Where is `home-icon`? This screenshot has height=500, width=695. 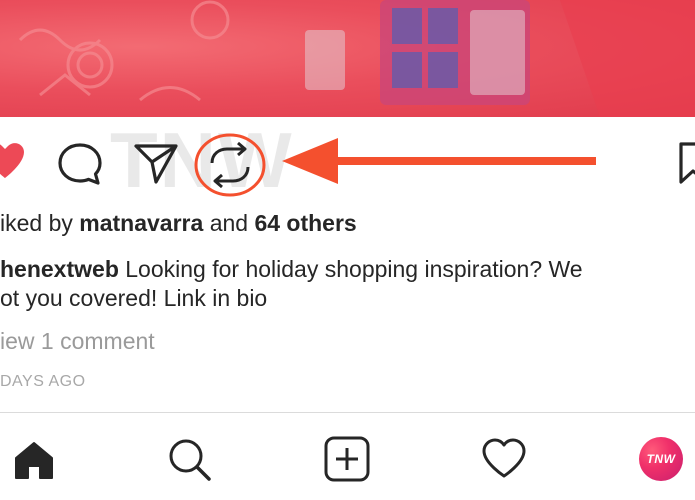
home-icon is located at coordinates (34, 461).